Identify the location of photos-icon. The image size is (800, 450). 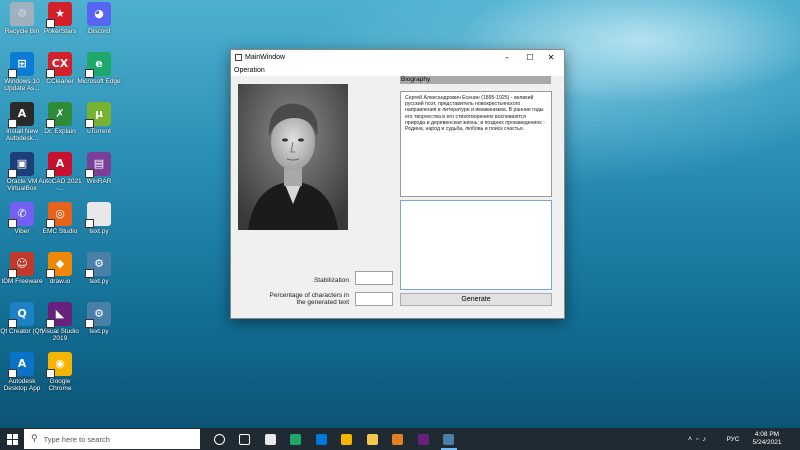
(398, 439).